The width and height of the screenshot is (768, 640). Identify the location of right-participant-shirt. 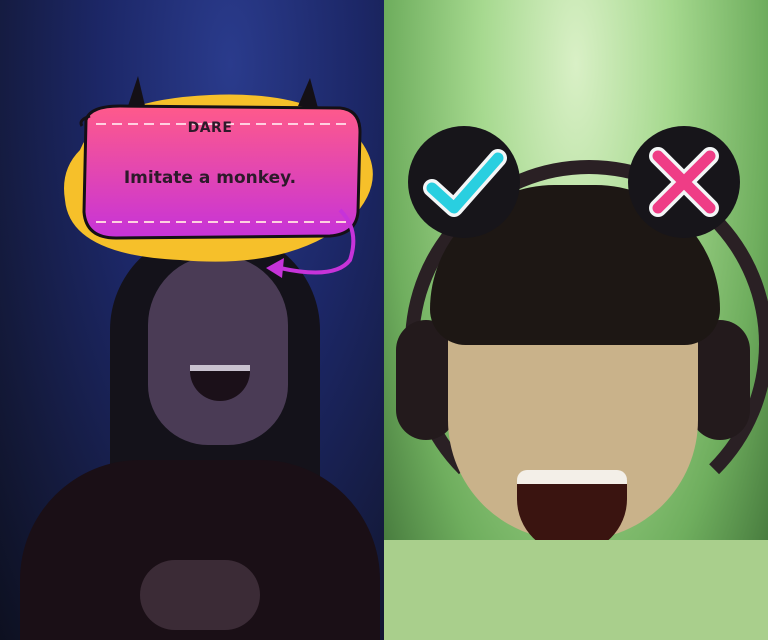
(576, 590).